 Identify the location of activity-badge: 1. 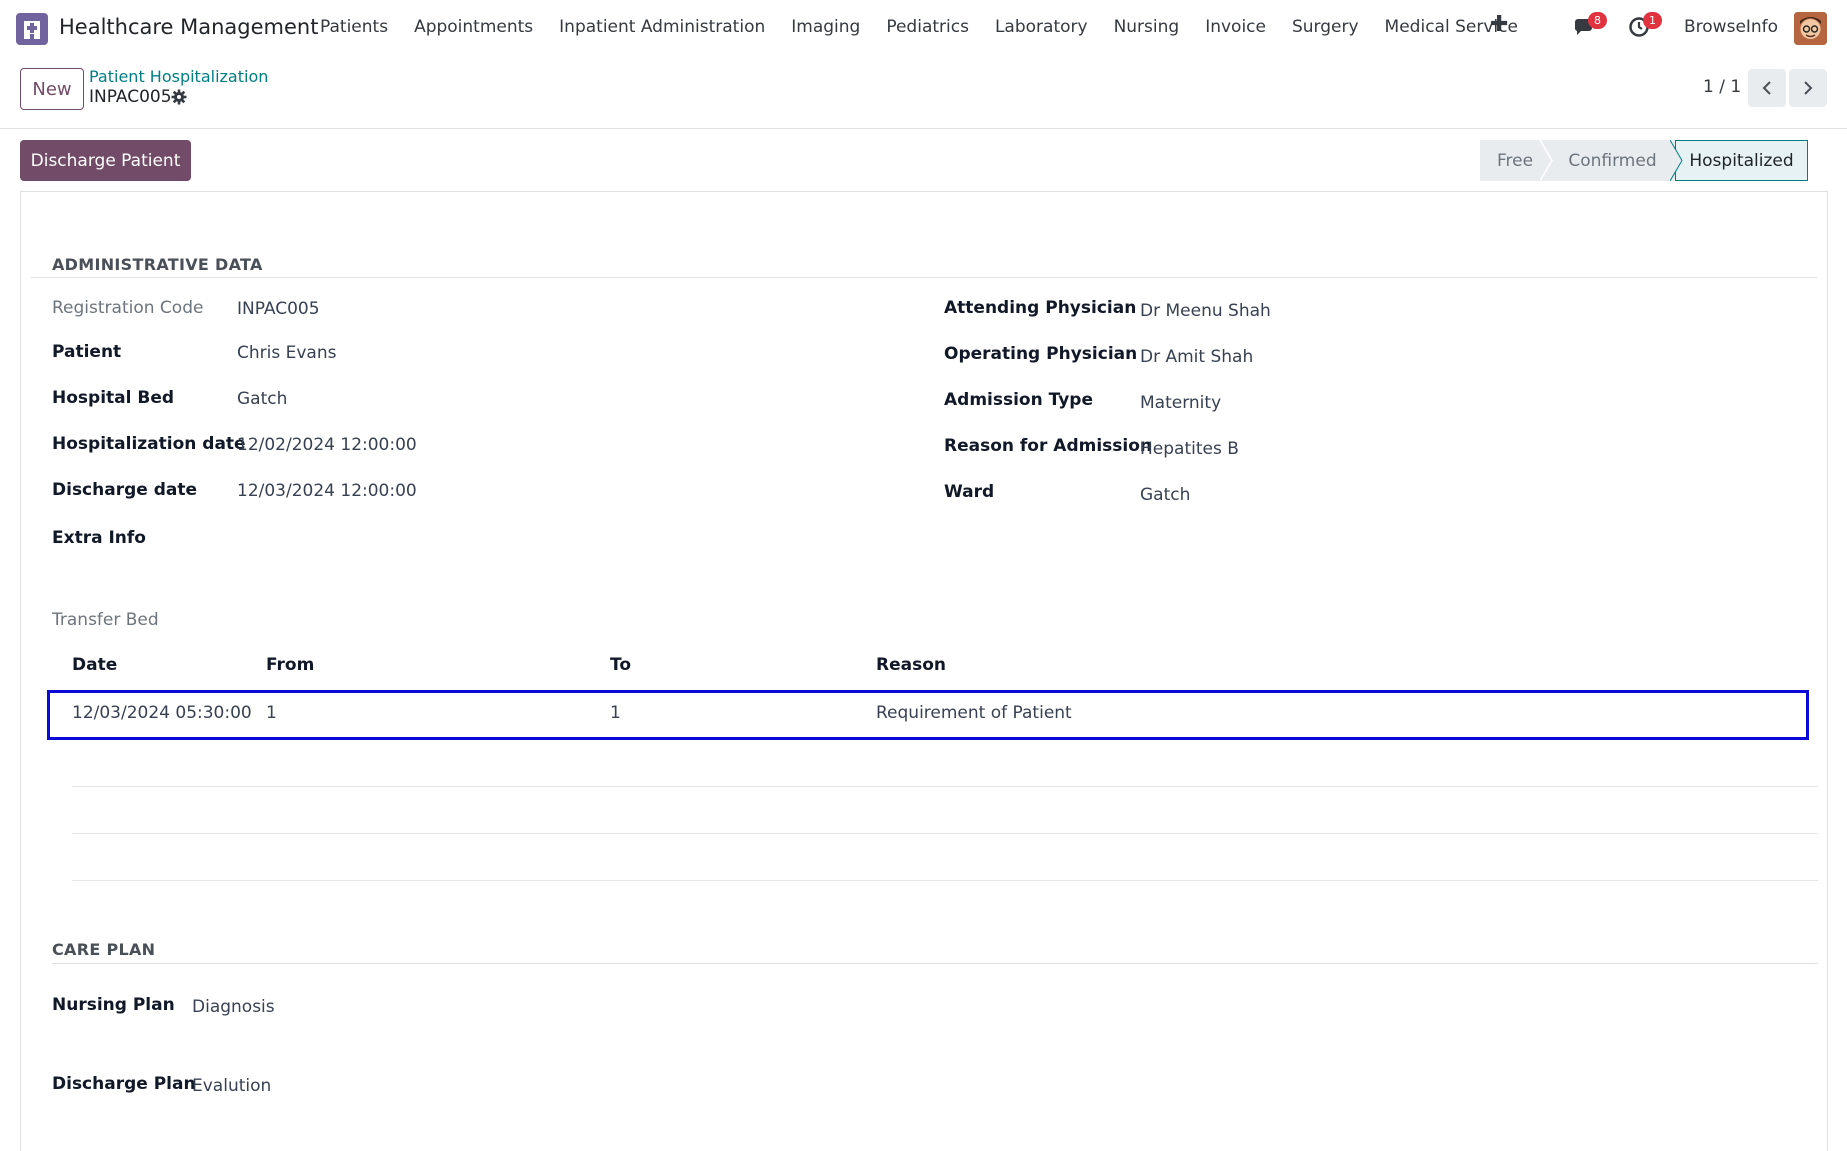
(1652, 20).